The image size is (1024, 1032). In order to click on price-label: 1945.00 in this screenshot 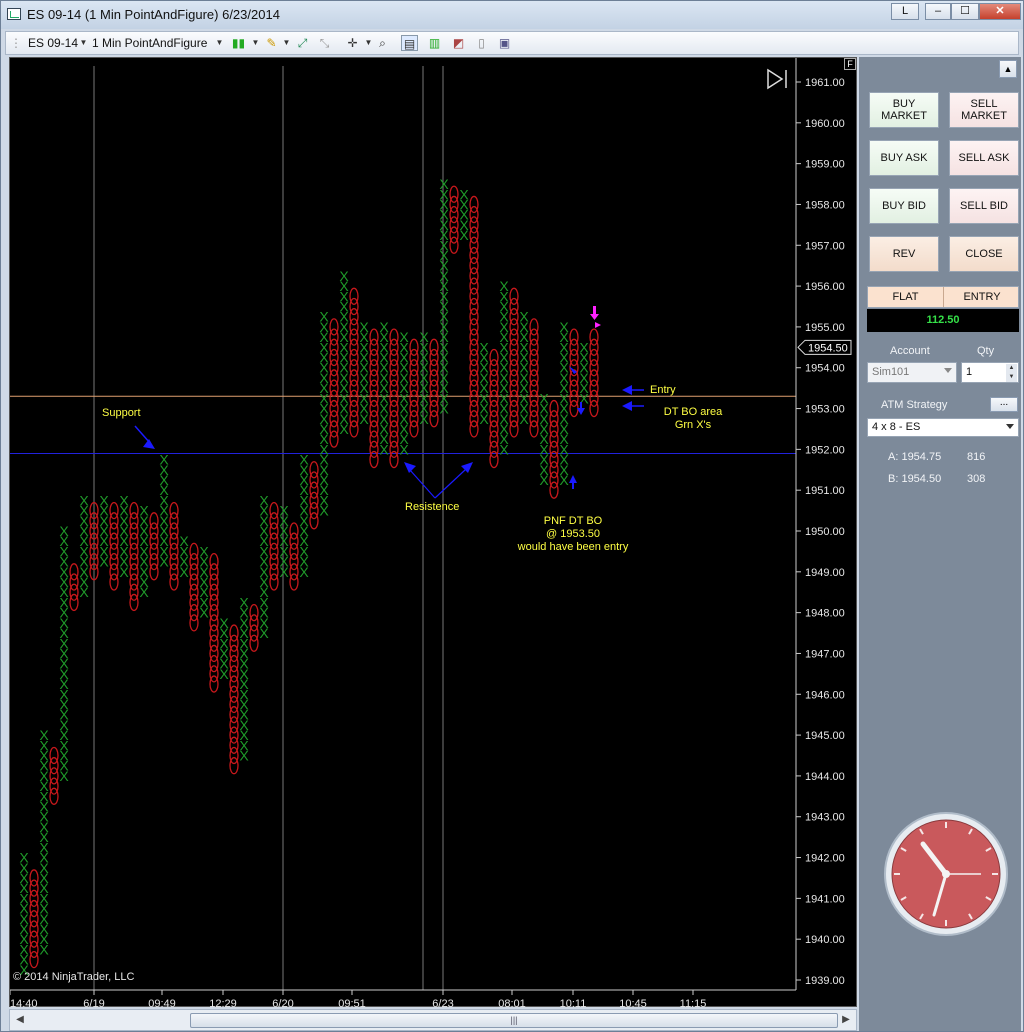, I will do `click(825, 736)`.